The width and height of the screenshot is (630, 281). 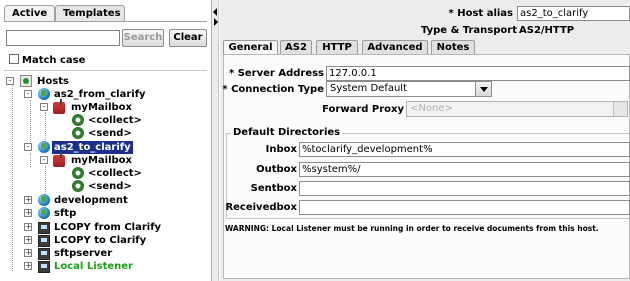 I want to click on sentbox-label: Sentbox, so click(x=273, y=188).